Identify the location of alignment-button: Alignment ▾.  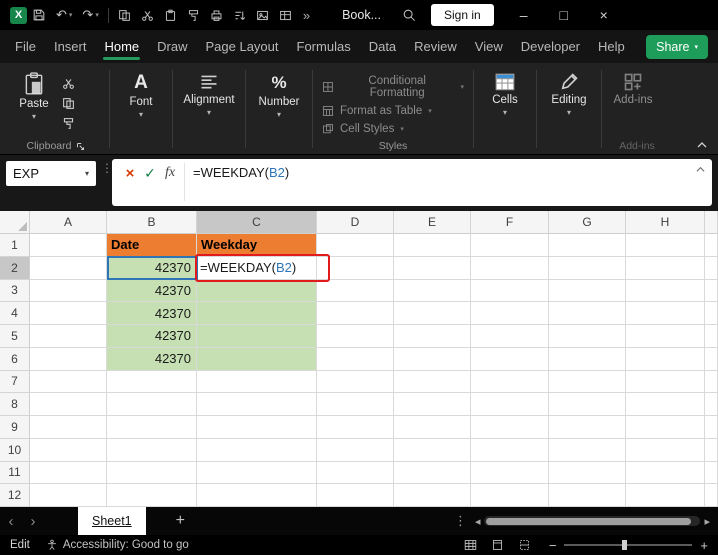
(209, 92).